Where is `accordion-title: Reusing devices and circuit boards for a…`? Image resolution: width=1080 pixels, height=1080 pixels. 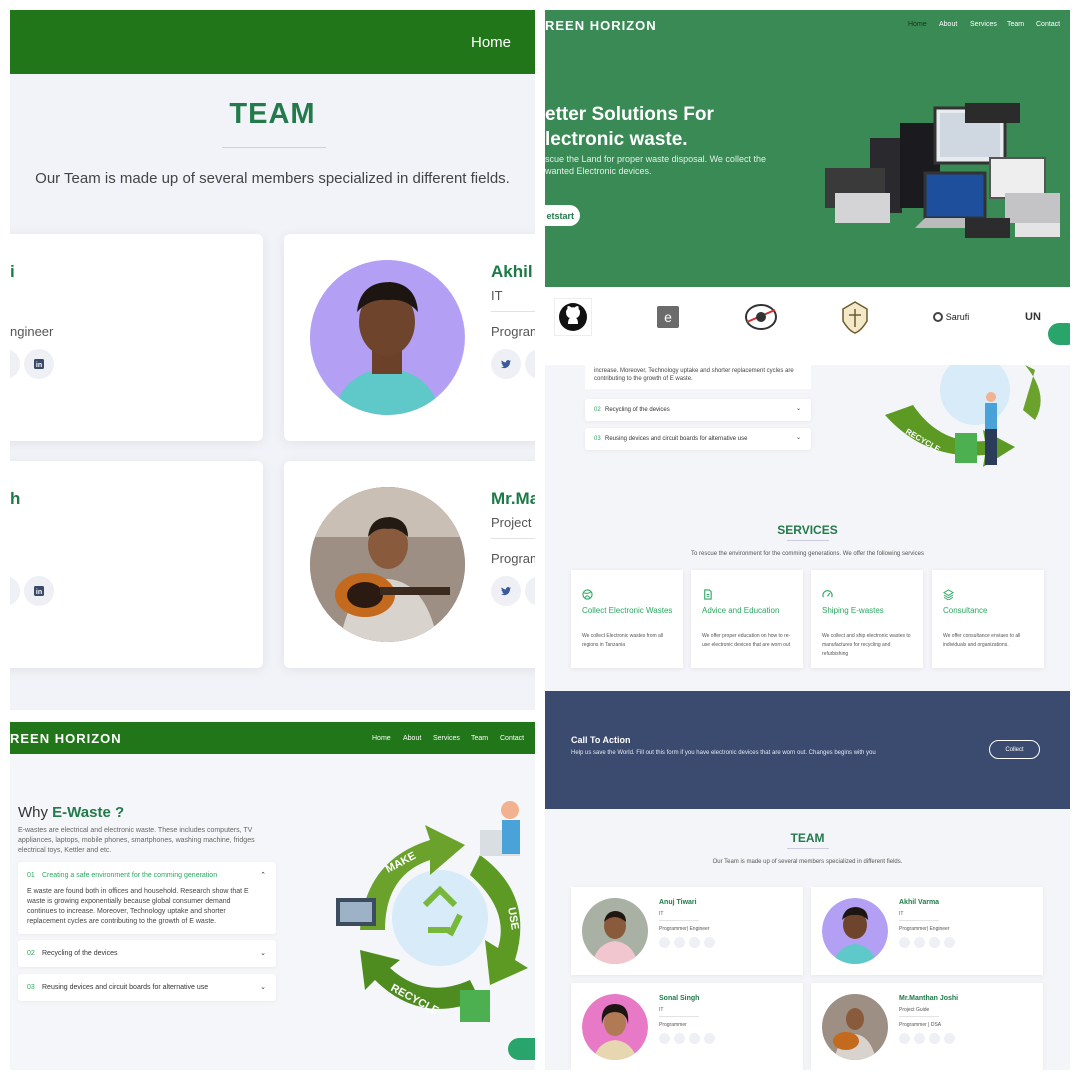 accordion-title: Reusing devices and circuit boards for a… is located at coordinates (676, 439).